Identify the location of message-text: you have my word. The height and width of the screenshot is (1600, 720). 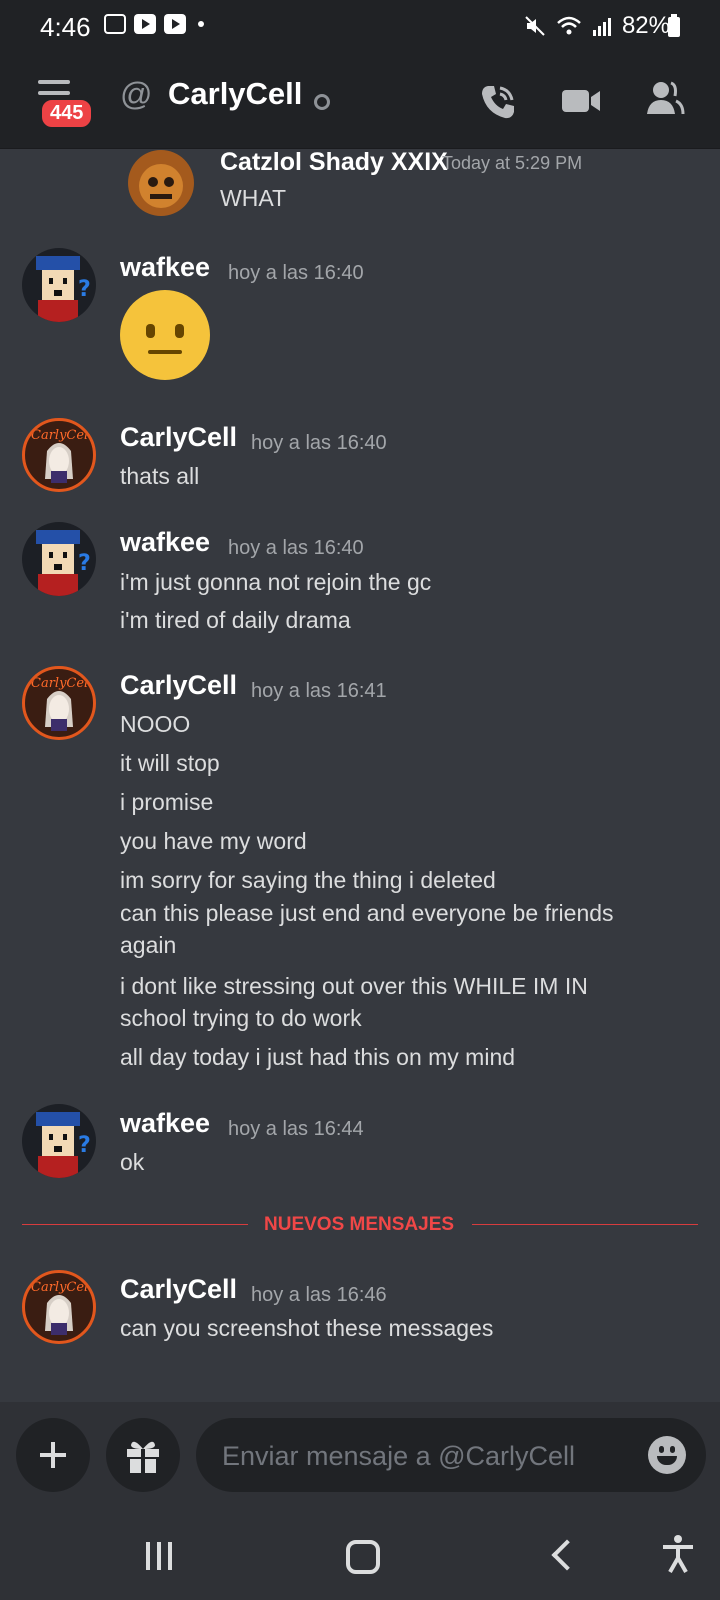
(213, 841).